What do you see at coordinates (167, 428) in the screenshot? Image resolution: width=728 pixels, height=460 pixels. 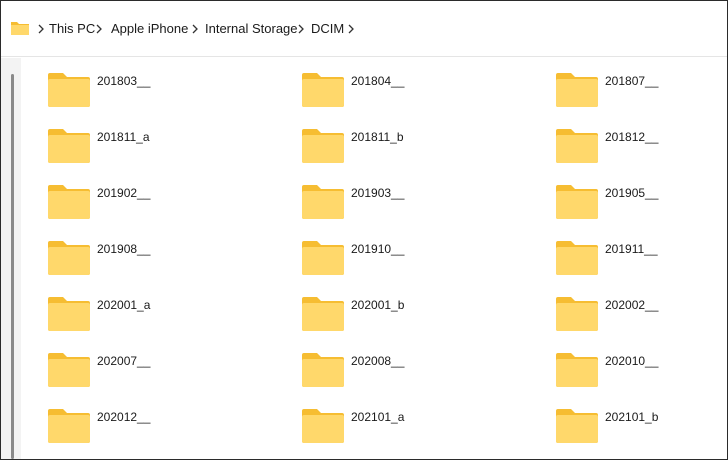 I see `folder-item: 202012__` at bounding box center [167, 428].